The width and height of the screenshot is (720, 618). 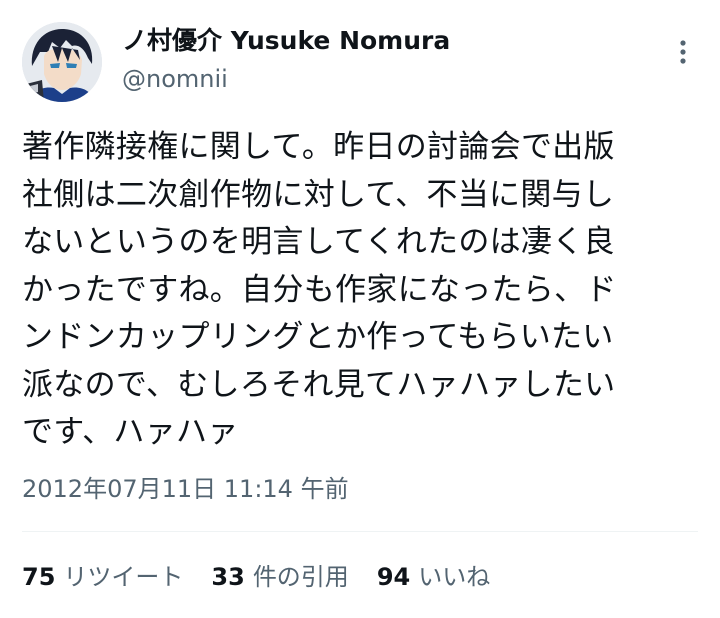 I want to click on more-vertical-icon, so click(x=683, y=52).